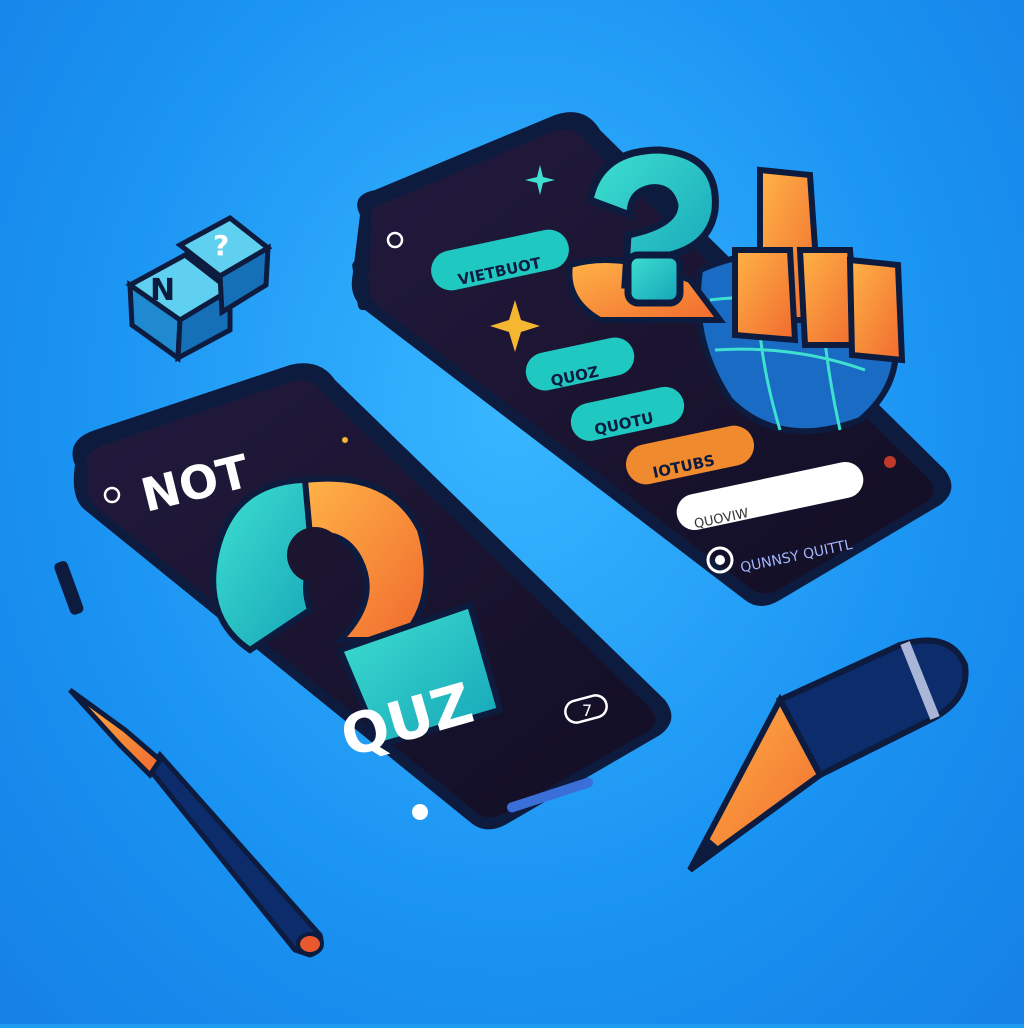  What do you see at coordinates (196, 822) in the screenshot?
I see `pen-icon` at bounding box center [196, 822].